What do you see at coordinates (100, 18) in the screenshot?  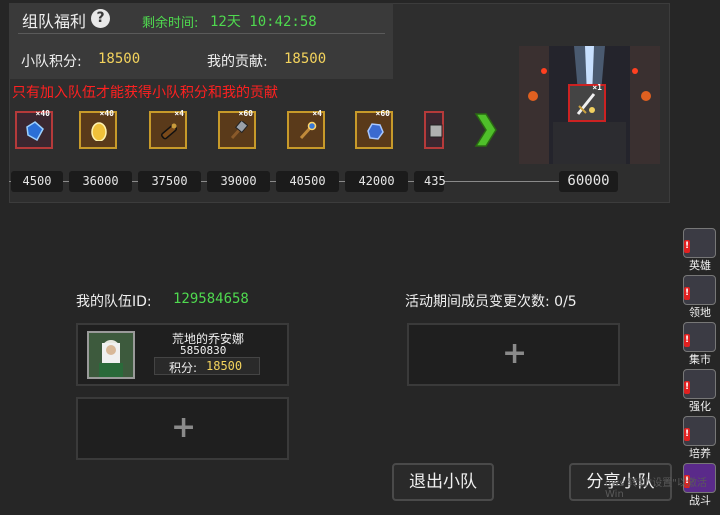 I see `help-icon: ?` at bounding box center [100, 18].